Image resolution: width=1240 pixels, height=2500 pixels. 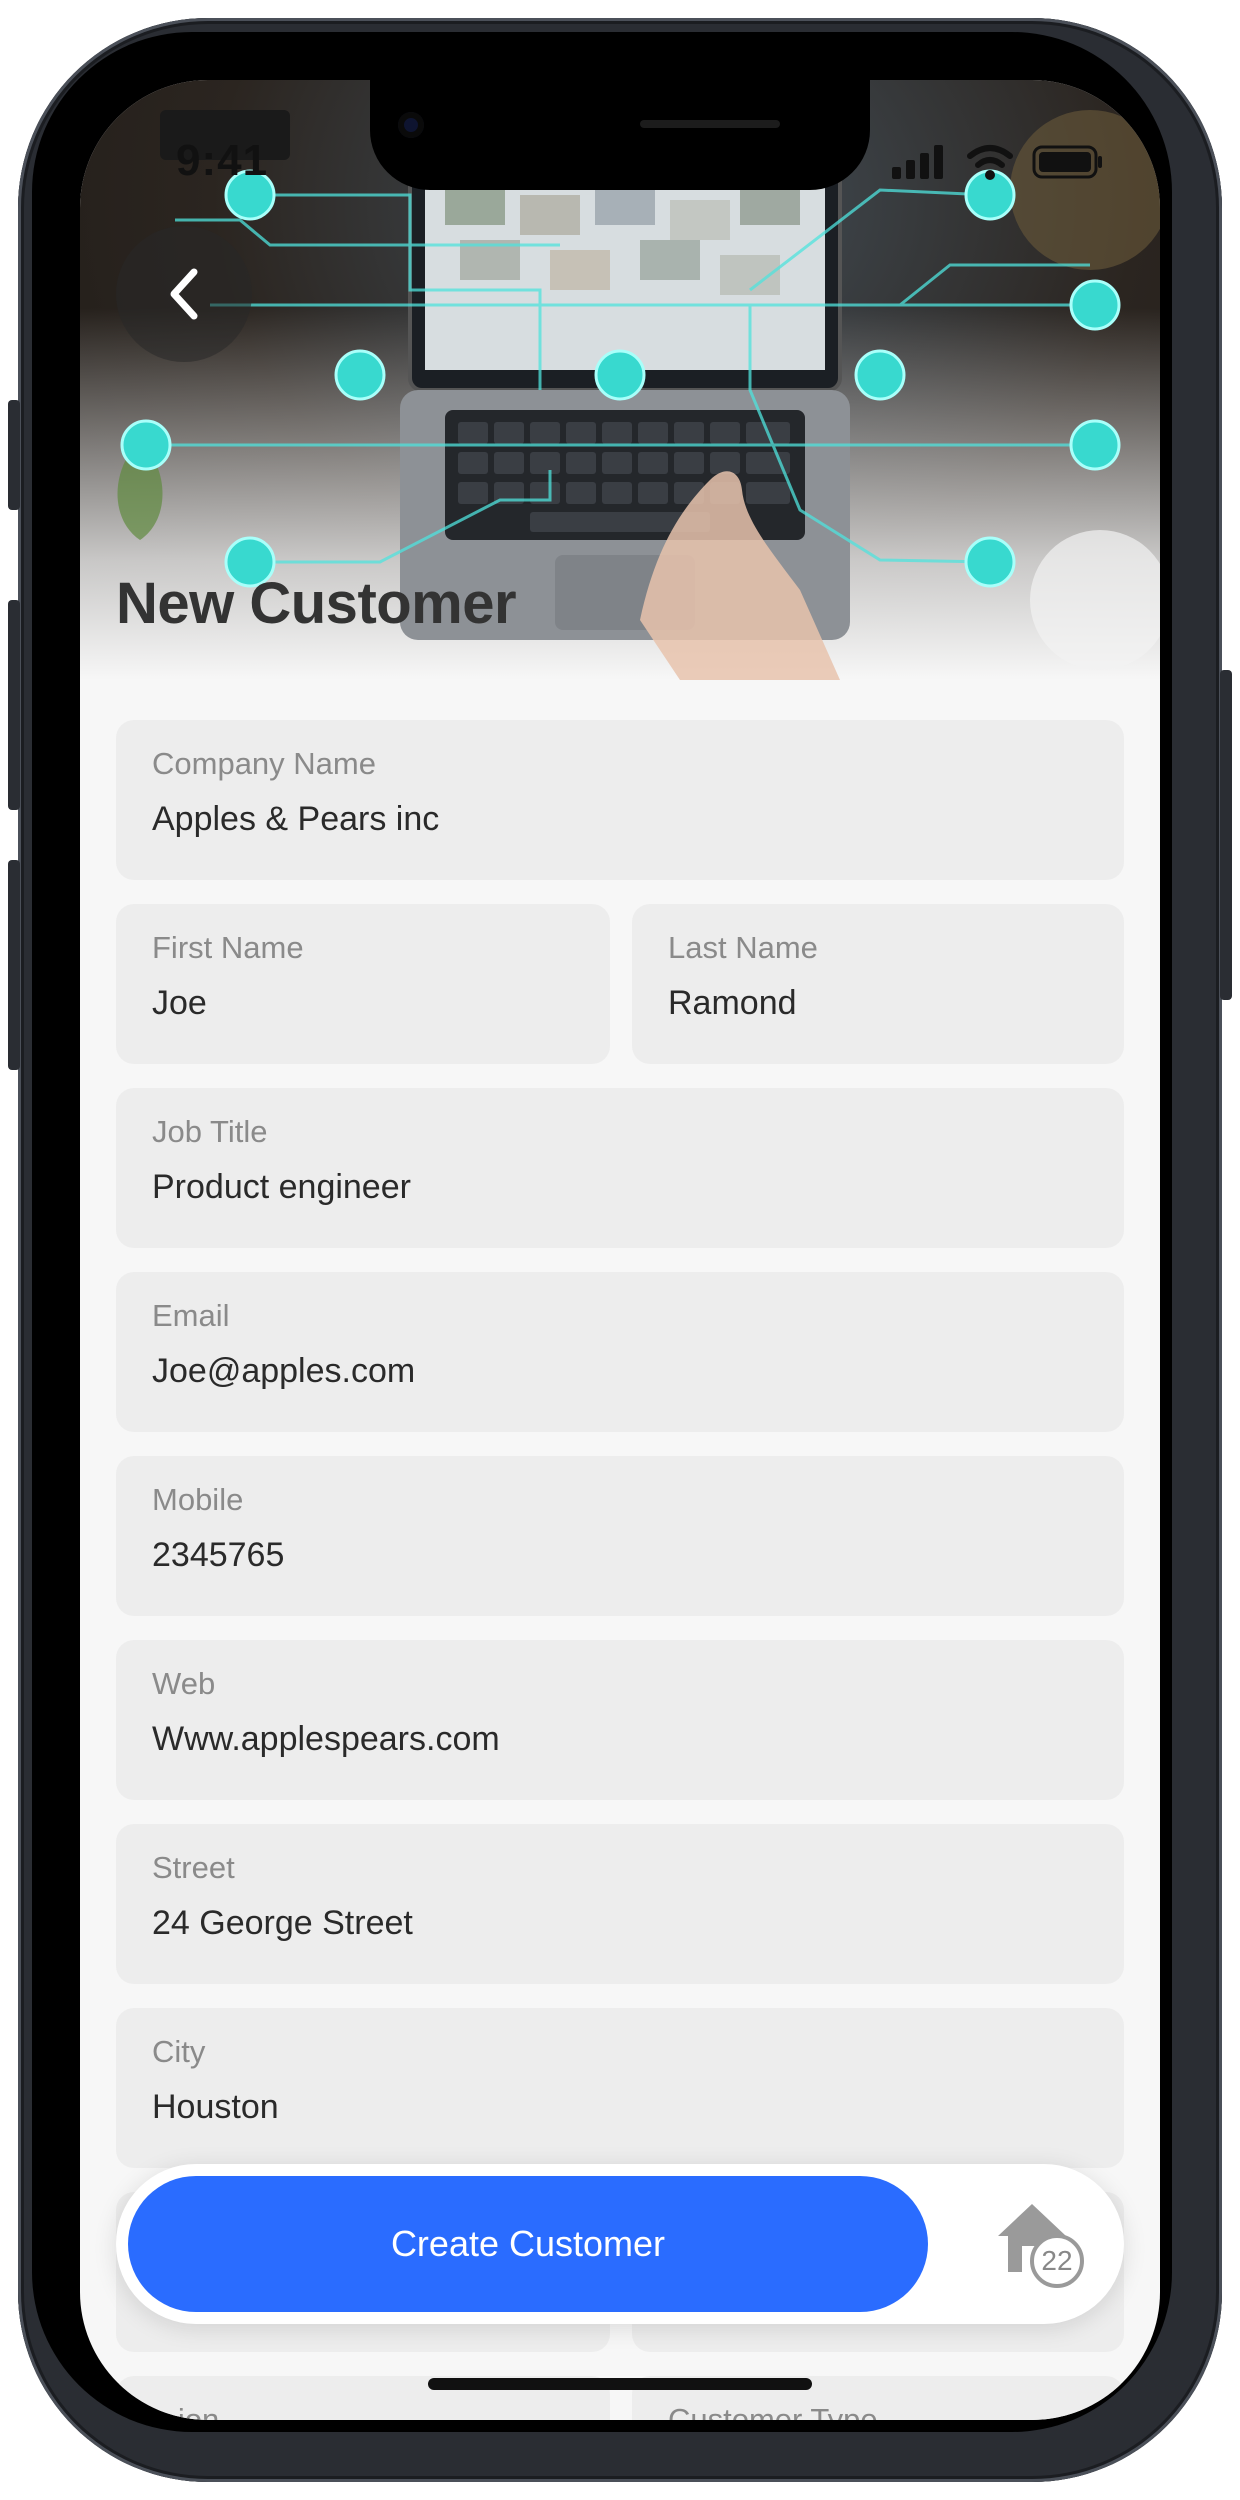 I want to click on back-chevron-icon, so click(x=184, y=294).